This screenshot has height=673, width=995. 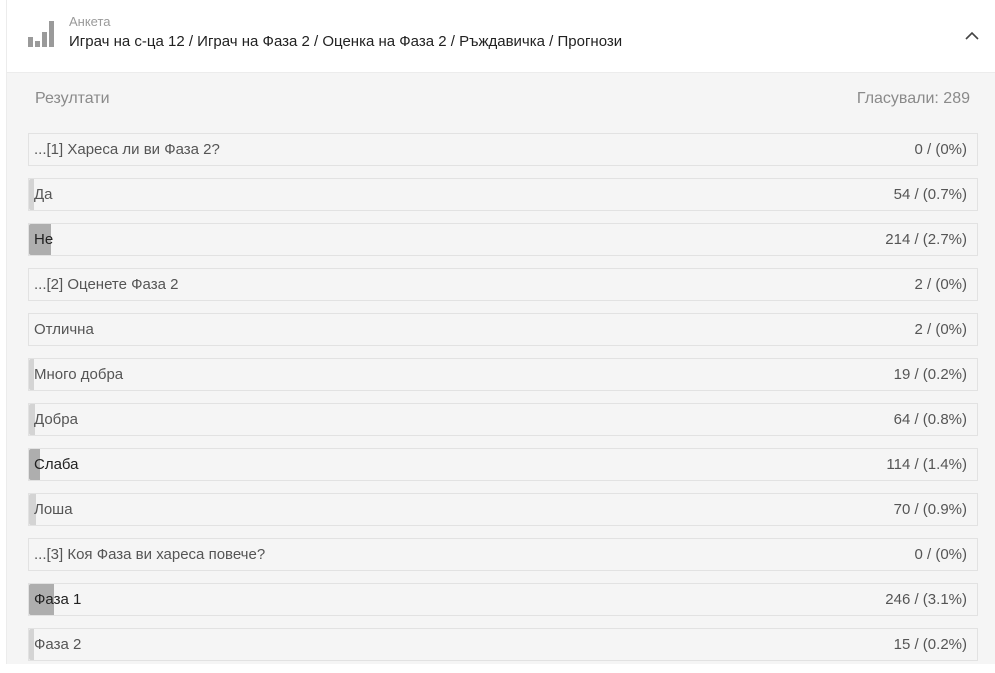 What do you see at coordinates (503, 374) in the screenshot?
I see `result-row: Много добра 19 / (0.2%)` at bounding box center [503, 374].